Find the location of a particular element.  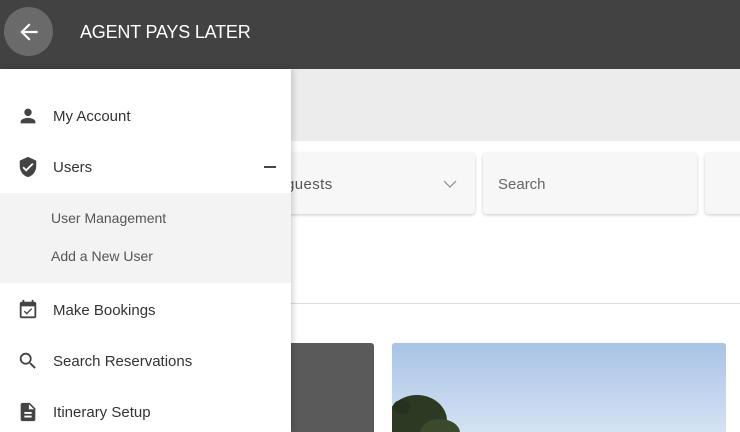

listing-card-image is located at coordinates (559, 387).